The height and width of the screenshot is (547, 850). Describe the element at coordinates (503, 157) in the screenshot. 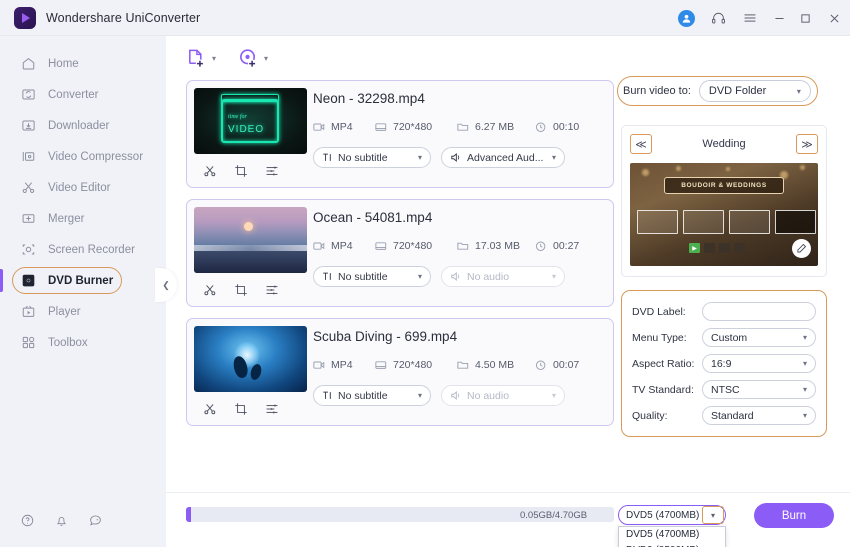

I see `audio-select: Advanced Aud... ▾` at that location.